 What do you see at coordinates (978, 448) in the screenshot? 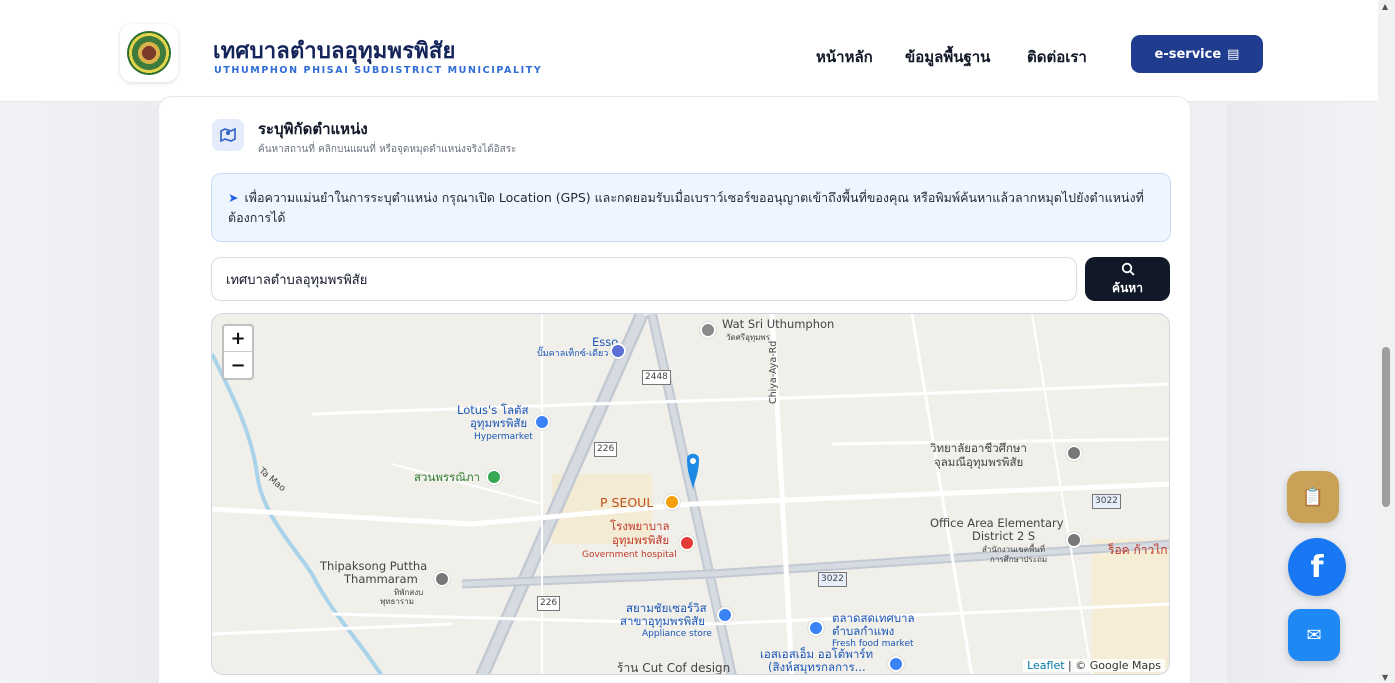
I see `poi-college: วิทยาลัยอาชีวศึกษา` at bounding box center [978, 448].